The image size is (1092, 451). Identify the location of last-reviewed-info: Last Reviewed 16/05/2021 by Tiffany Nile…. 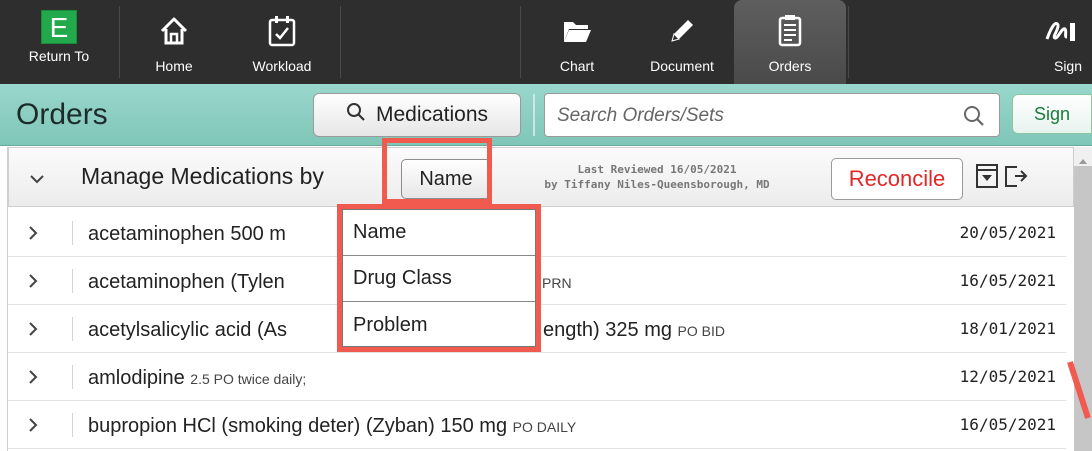
(657, 177).